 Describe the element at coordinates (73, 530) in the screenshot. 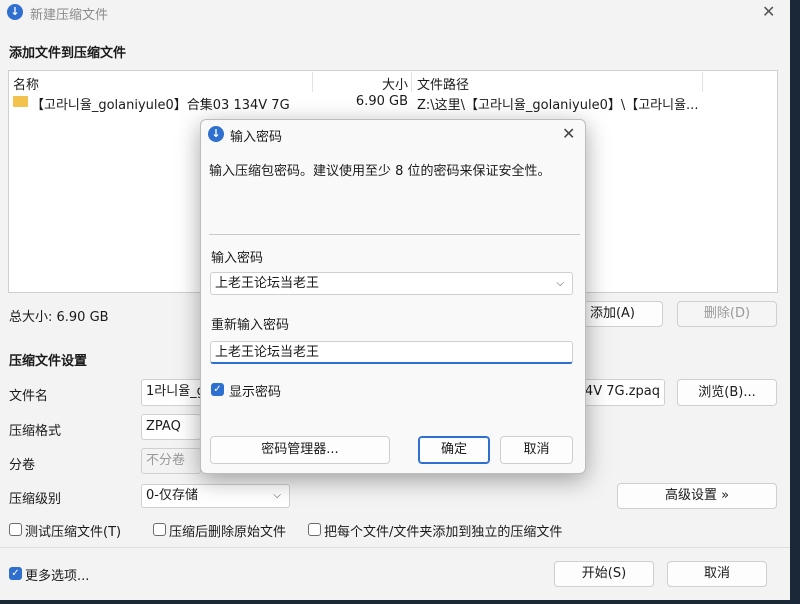

I see `test-checkbox-label: 测试压缩文件(T)` at that location.